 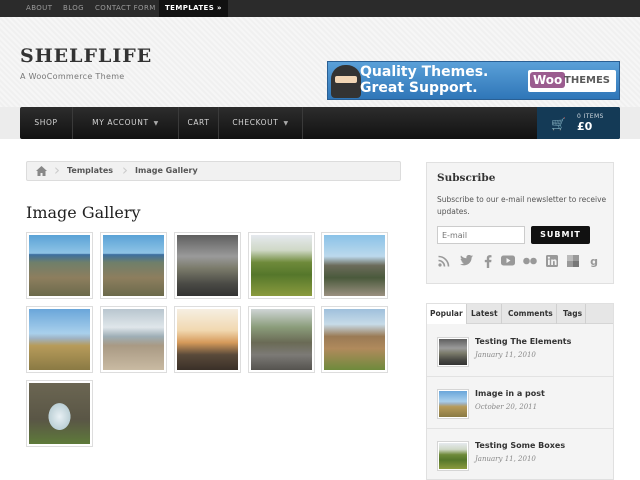 What do you see at coordinates (466, 261) in the screenshot?
I see `twitter-icon` at bounding box center [466, 261].